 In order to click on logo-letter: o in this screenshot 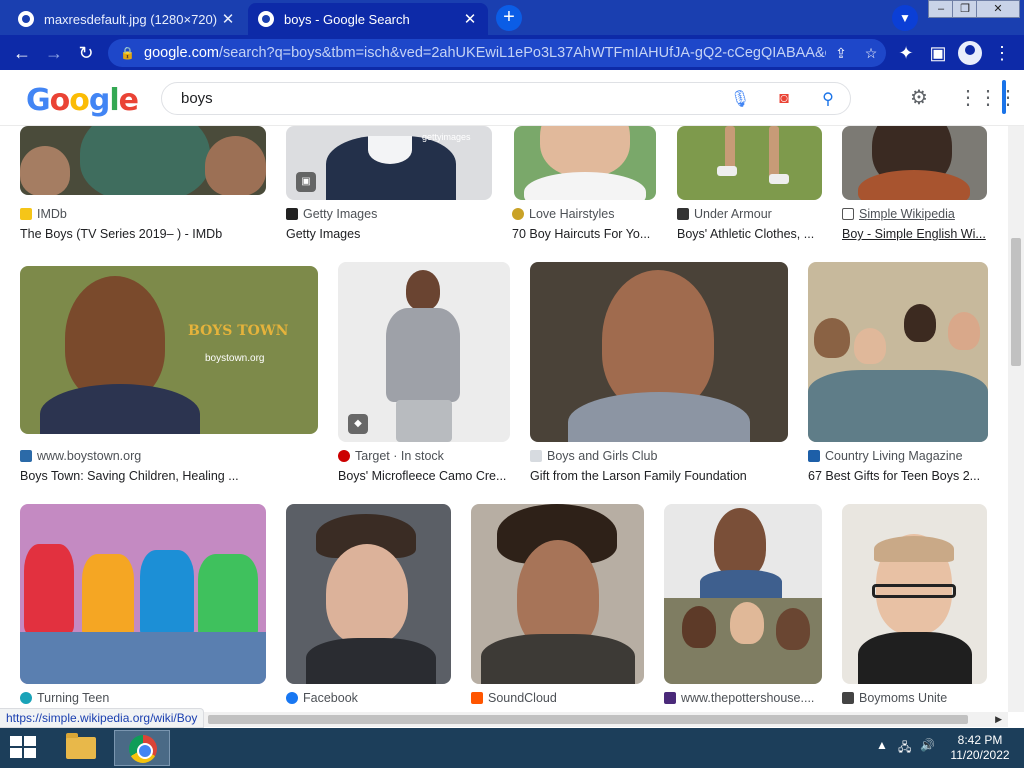, I will do `click(60, 100)`.